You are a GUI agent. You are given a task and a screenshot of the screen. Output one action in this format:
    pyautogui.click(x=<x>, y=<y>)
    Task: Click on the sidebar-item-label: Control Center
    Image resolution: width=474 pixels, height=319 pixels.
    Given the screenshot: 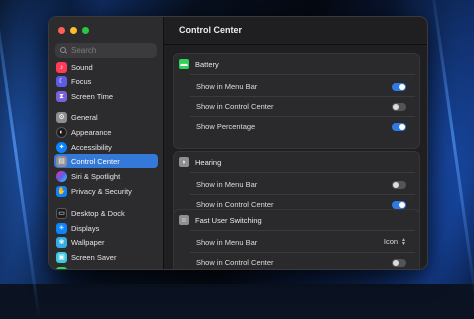 What is the action you would take?
    pyautogui.click(x=95, y=161)
    